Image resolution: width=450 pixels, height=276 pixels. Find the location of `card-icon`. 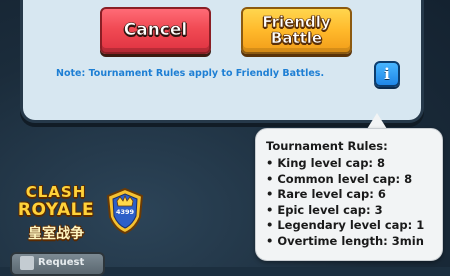

card-icon is located at coordinates (27, 263).